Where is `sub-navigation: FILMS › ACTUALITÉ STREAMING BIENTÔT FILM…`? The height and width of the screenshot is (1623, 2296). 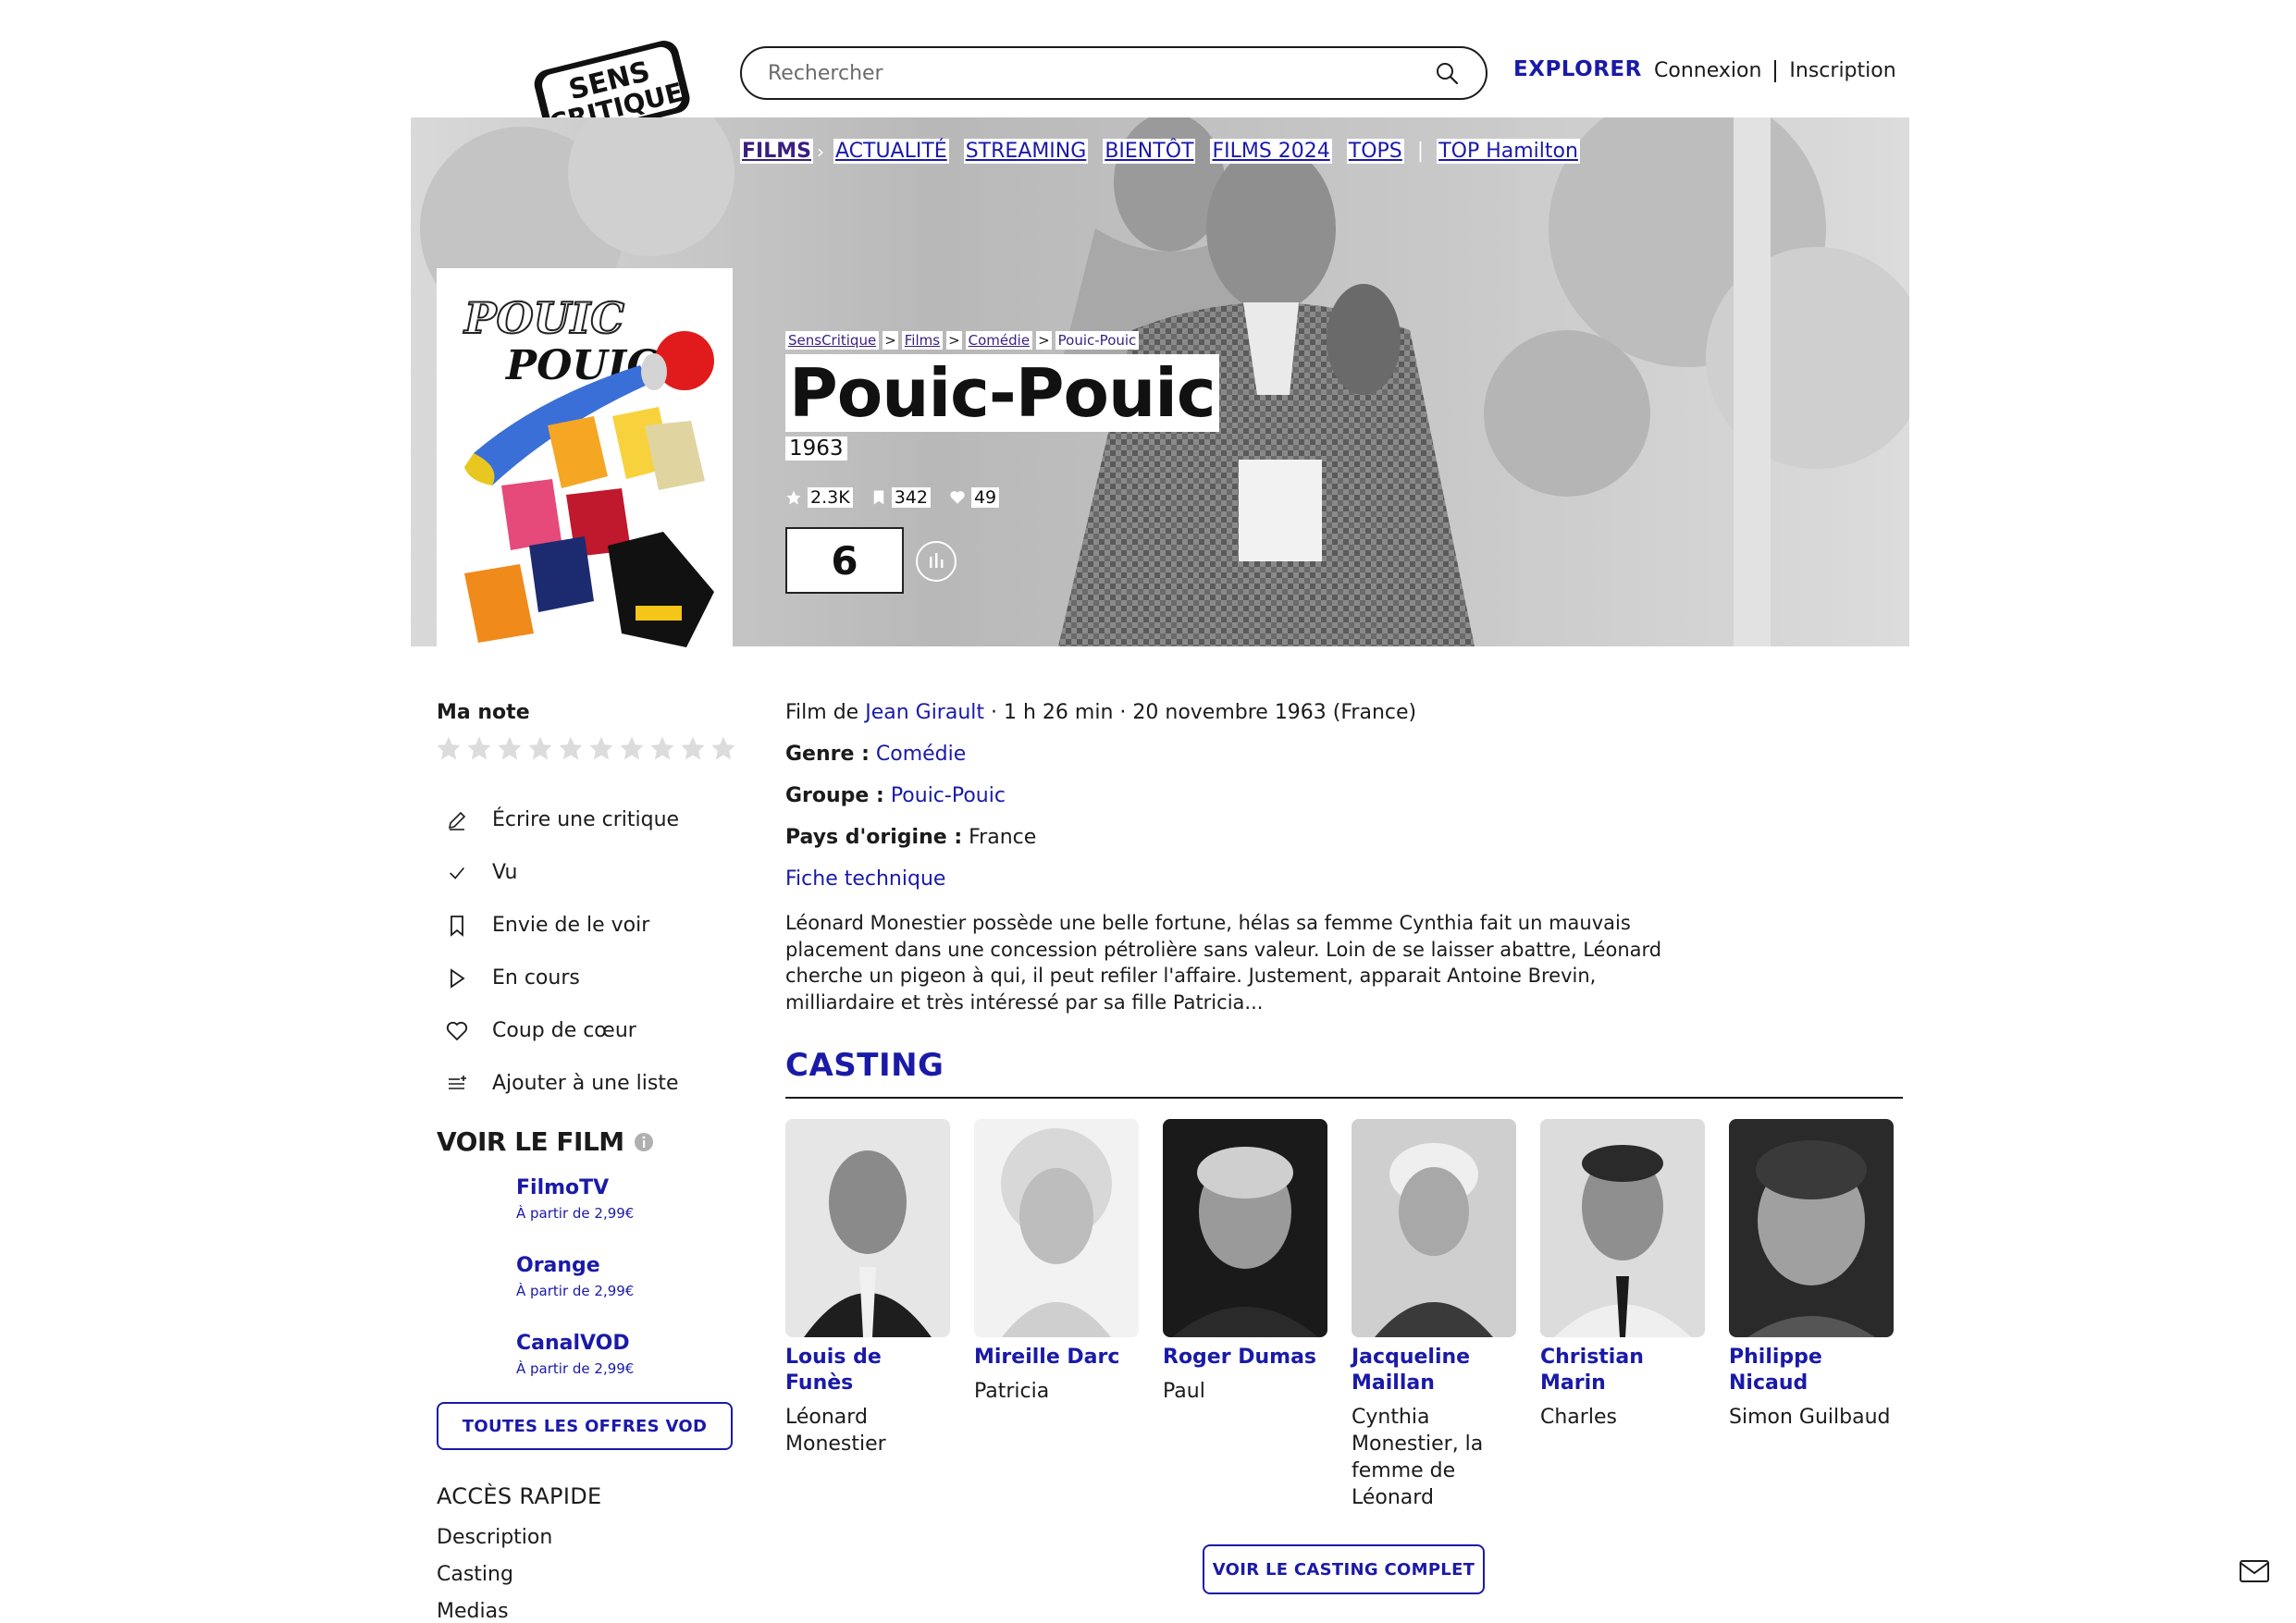 sub-navigation: FILMS › ACTUALITÉ STREAMING BIENTÔT FILM… is located at coordinates (1160, 151).